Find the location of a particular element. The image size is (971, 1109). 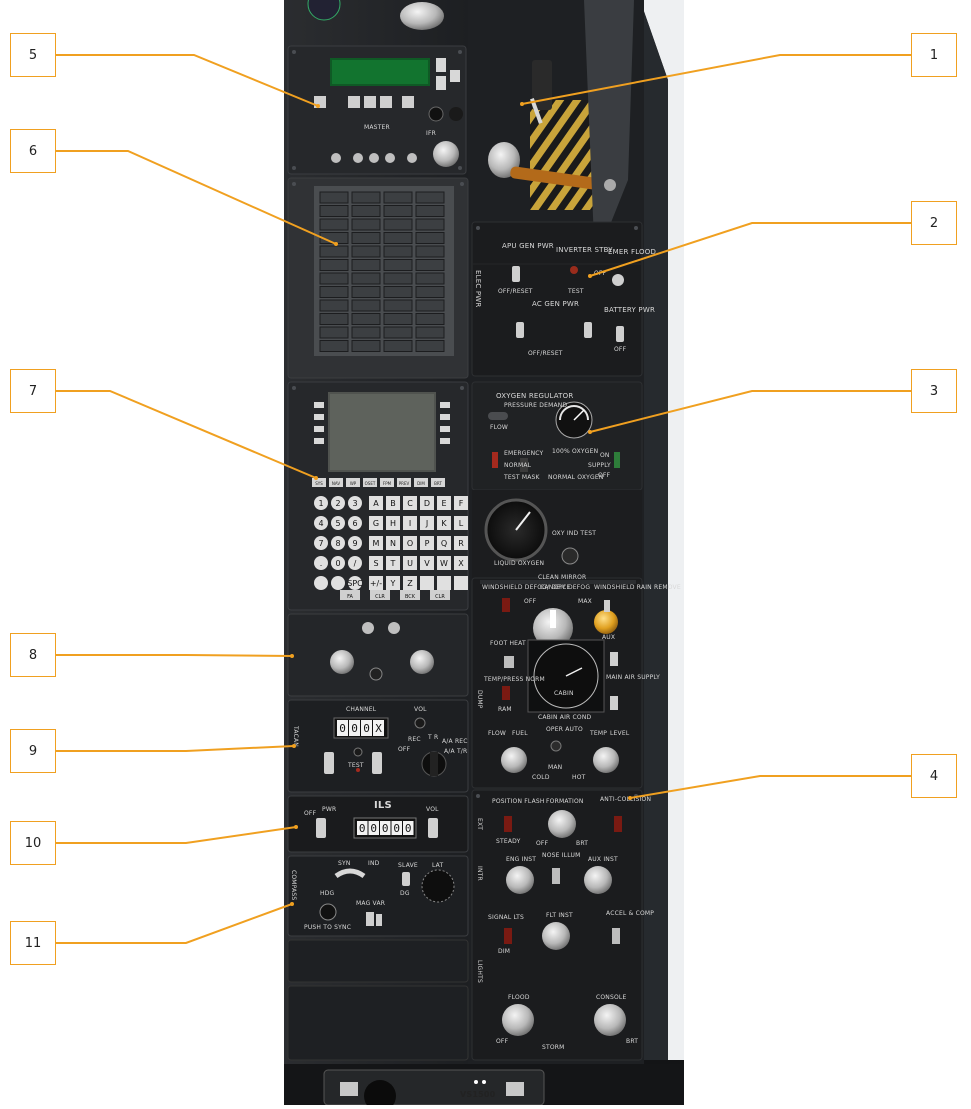

intr-flood-label: FLOOD is located at coordinates (519, 997).